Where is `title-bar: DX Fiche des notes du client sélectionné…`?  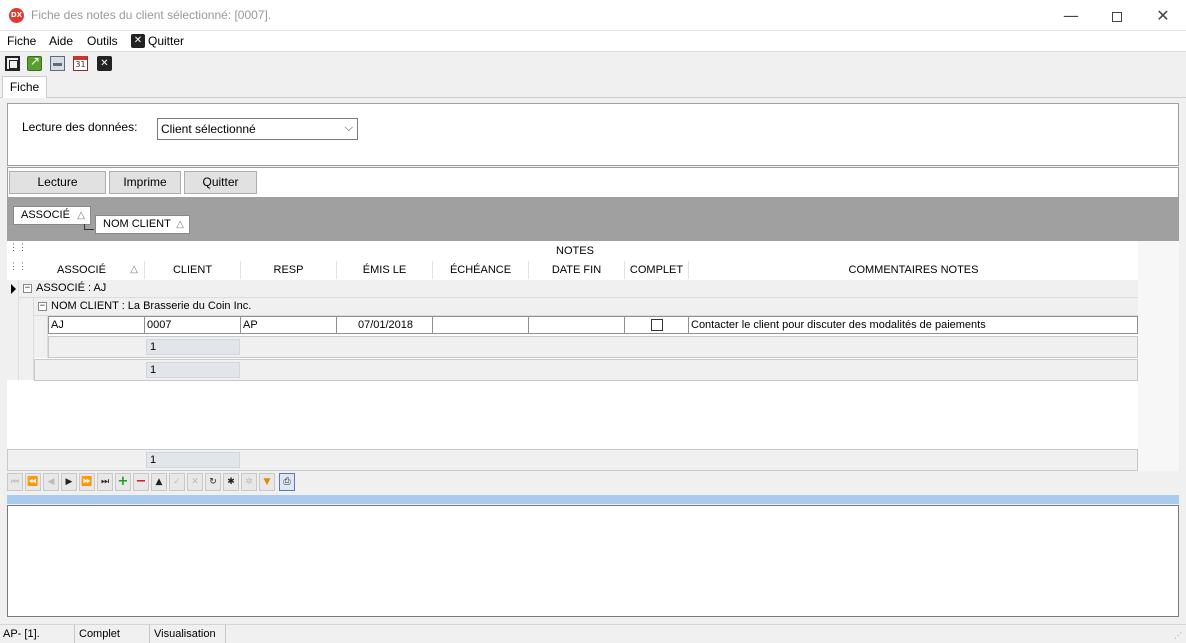
title-bar: DX Fiche des notes du client sélectionné… is located at coordinates (593, 15).